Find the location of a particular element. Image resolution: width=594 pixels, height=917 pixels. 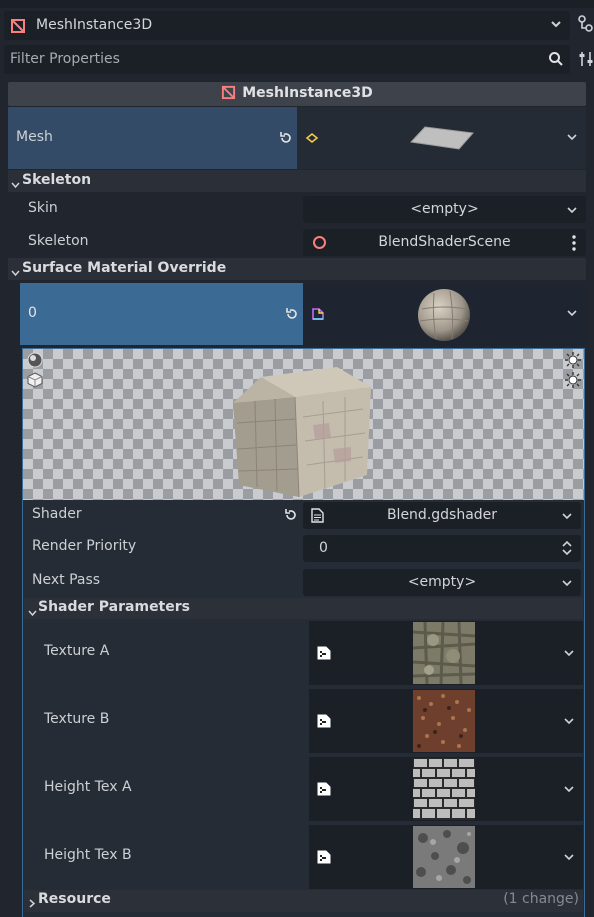

render-priority-value: 0 is located at coordinates (323, 548).